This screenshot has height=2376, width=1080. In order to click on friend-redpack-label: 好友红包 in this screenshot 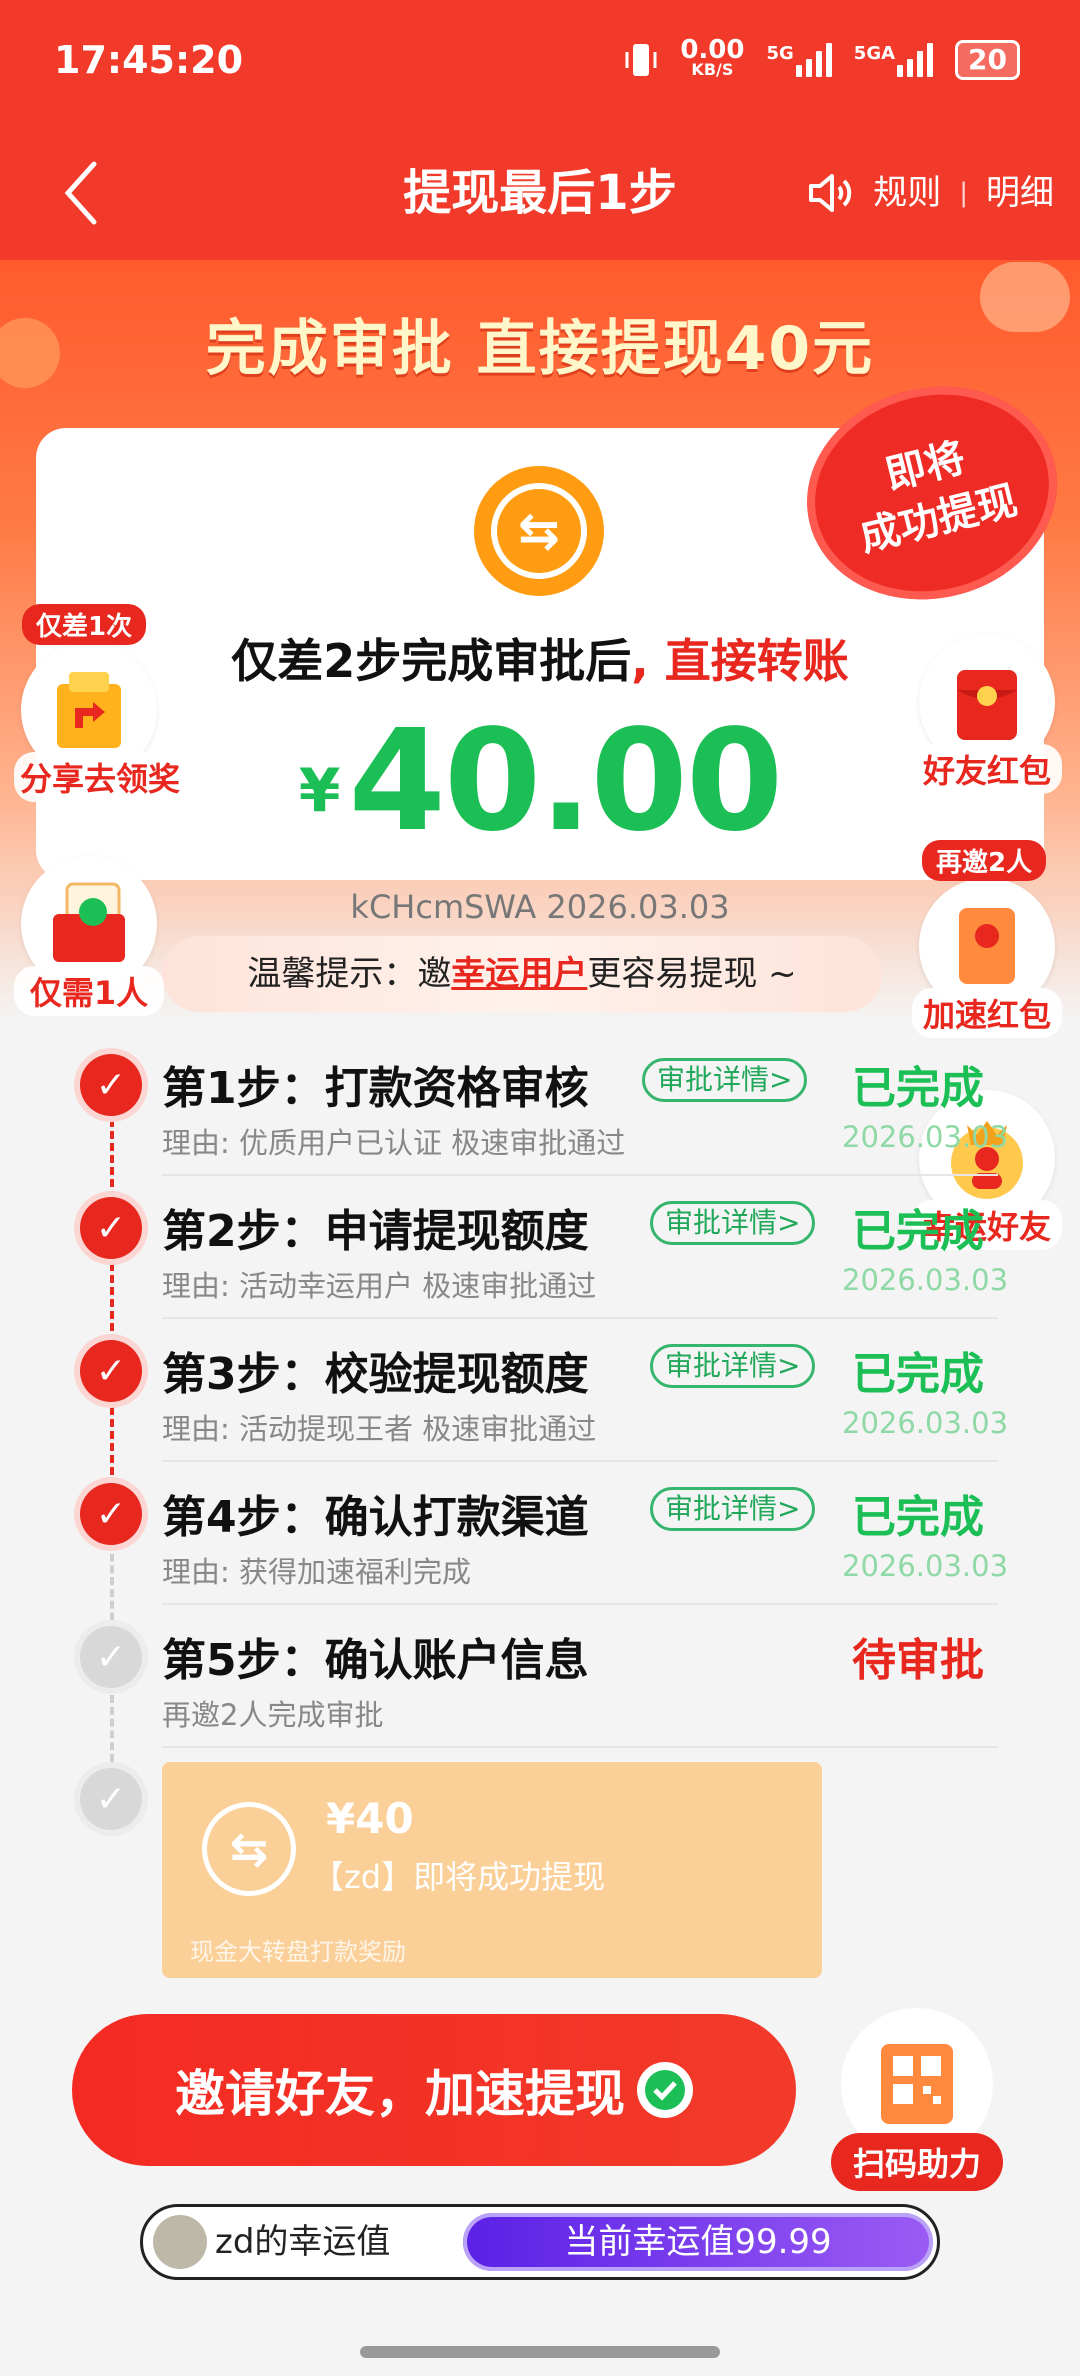, I will do `click(987, 769)`.